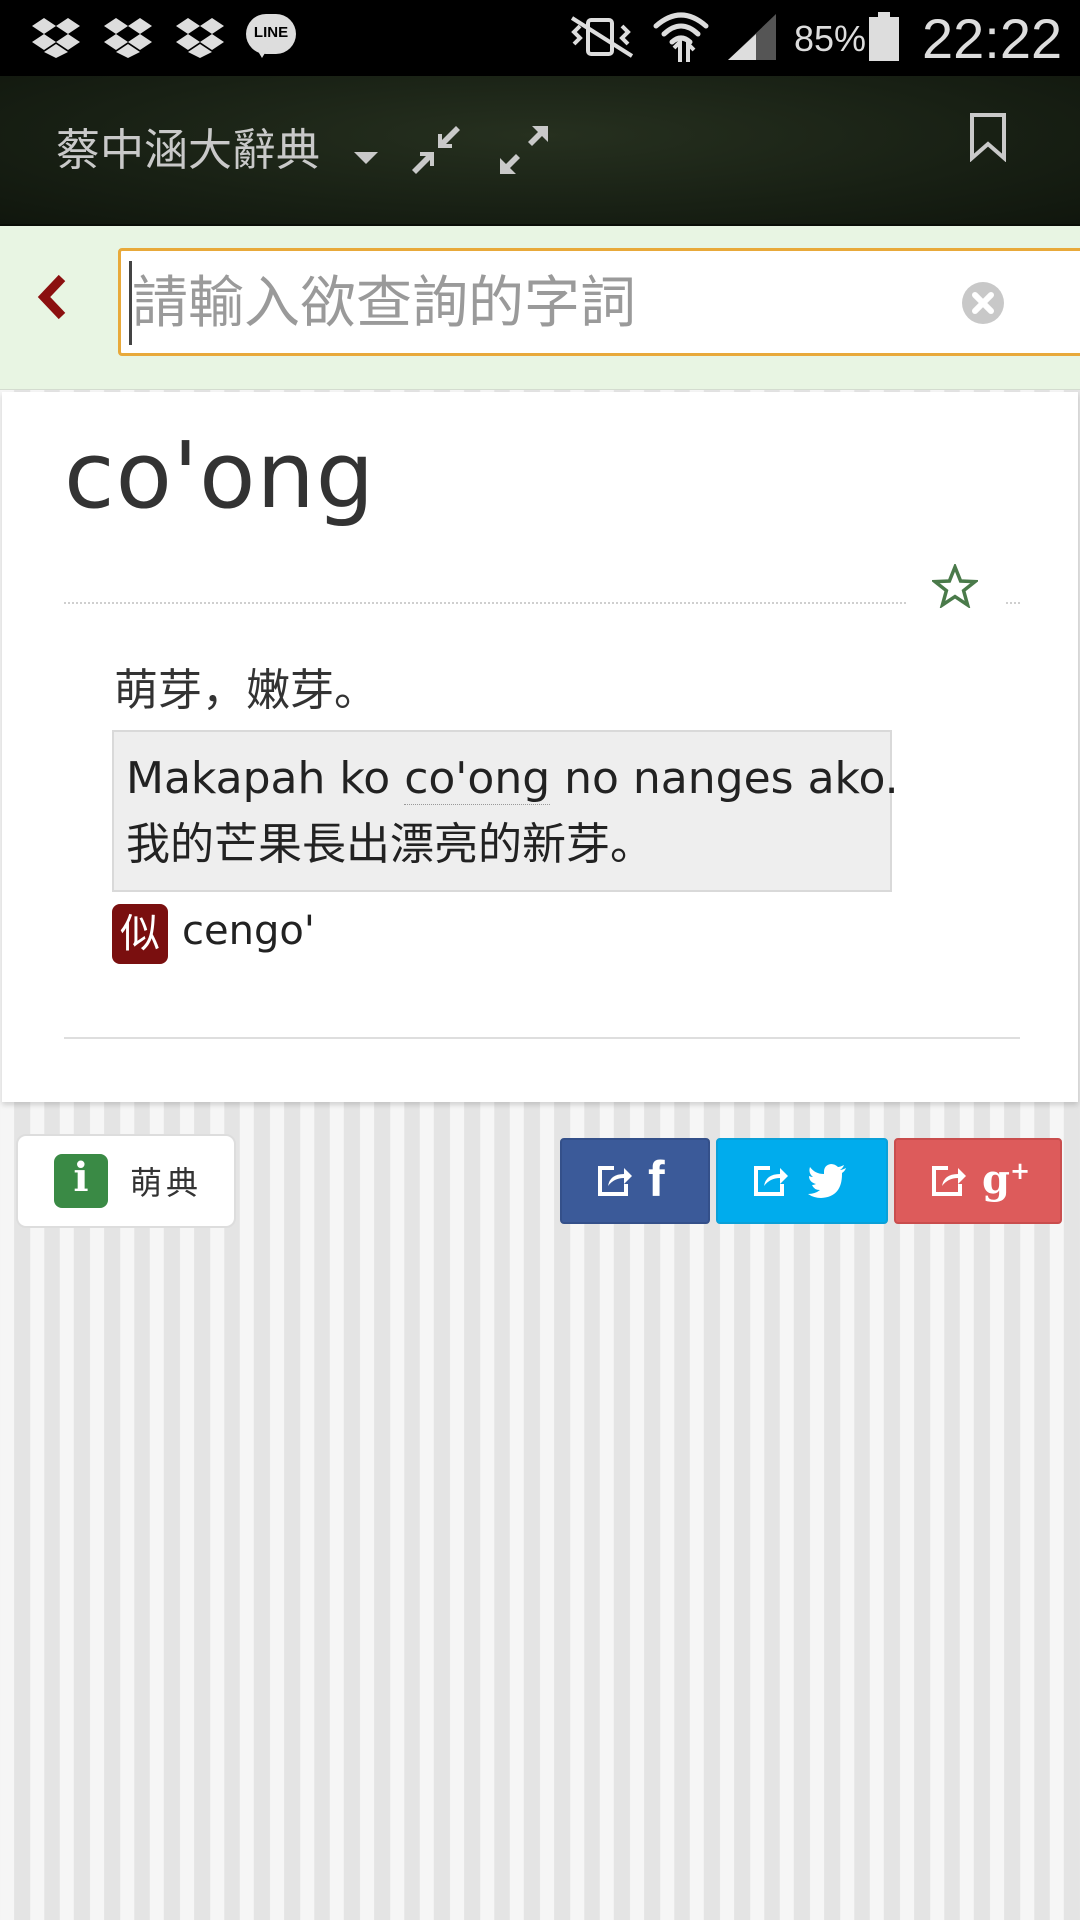 Image resolution: width=1080 pixels, height=1920 pixels. What do you see at coordinates (884, 36) in the screenshot?
I see `battery-icon` at bounding box center [884, 36].